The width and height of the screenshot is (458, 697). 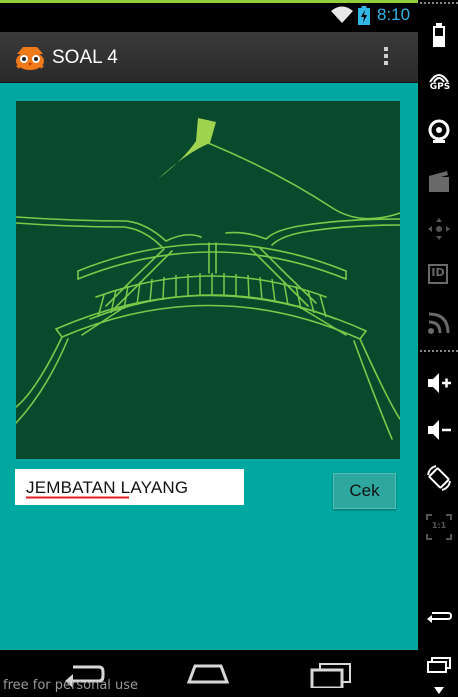 I want to click on owl-mascot-icon, so click(x=30, y=58).